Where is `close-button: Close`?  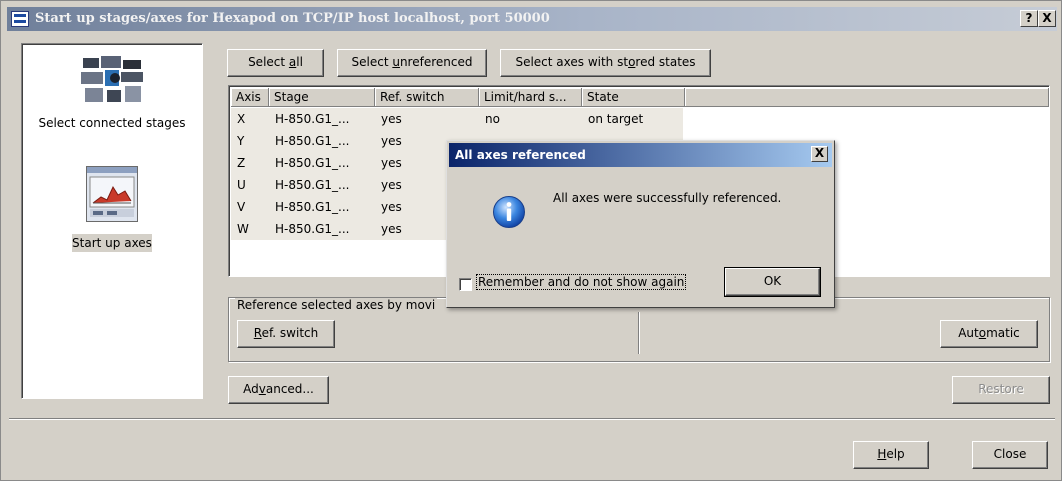
close-button: Close is located at coordinates (1010, 455).